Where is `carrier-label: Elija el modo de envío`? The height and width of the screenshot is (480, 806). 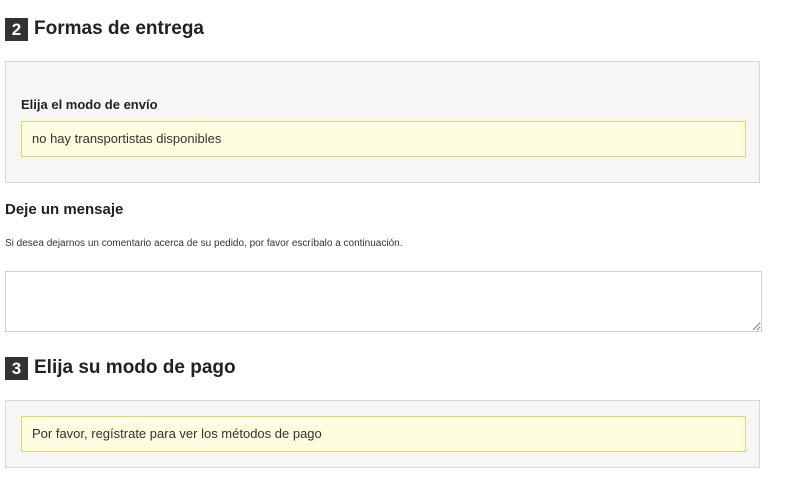 carrier-label: Elija el modo de envío is located at coordinates (89, 104).